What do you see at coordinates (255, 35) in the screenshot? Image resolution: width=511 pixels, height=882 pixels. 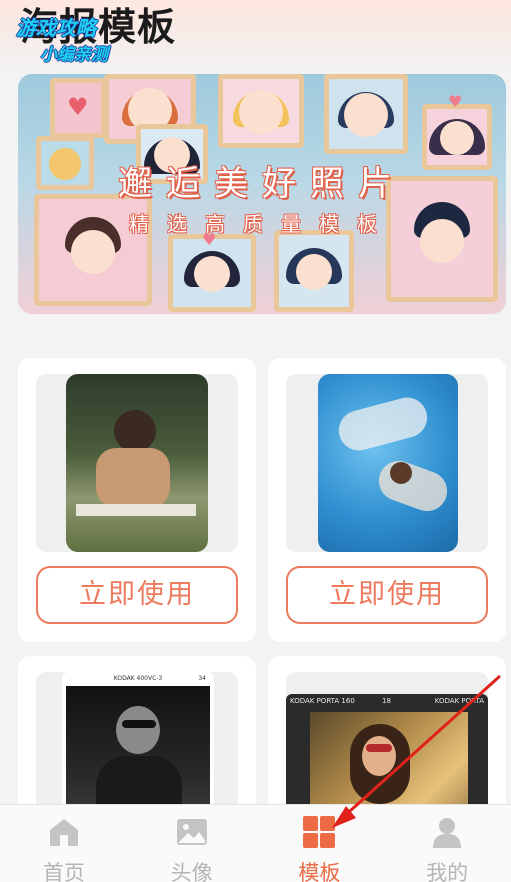 I see `header: 海报模板 游戏攻略 小编亲测` at bounding box center [255, 35].